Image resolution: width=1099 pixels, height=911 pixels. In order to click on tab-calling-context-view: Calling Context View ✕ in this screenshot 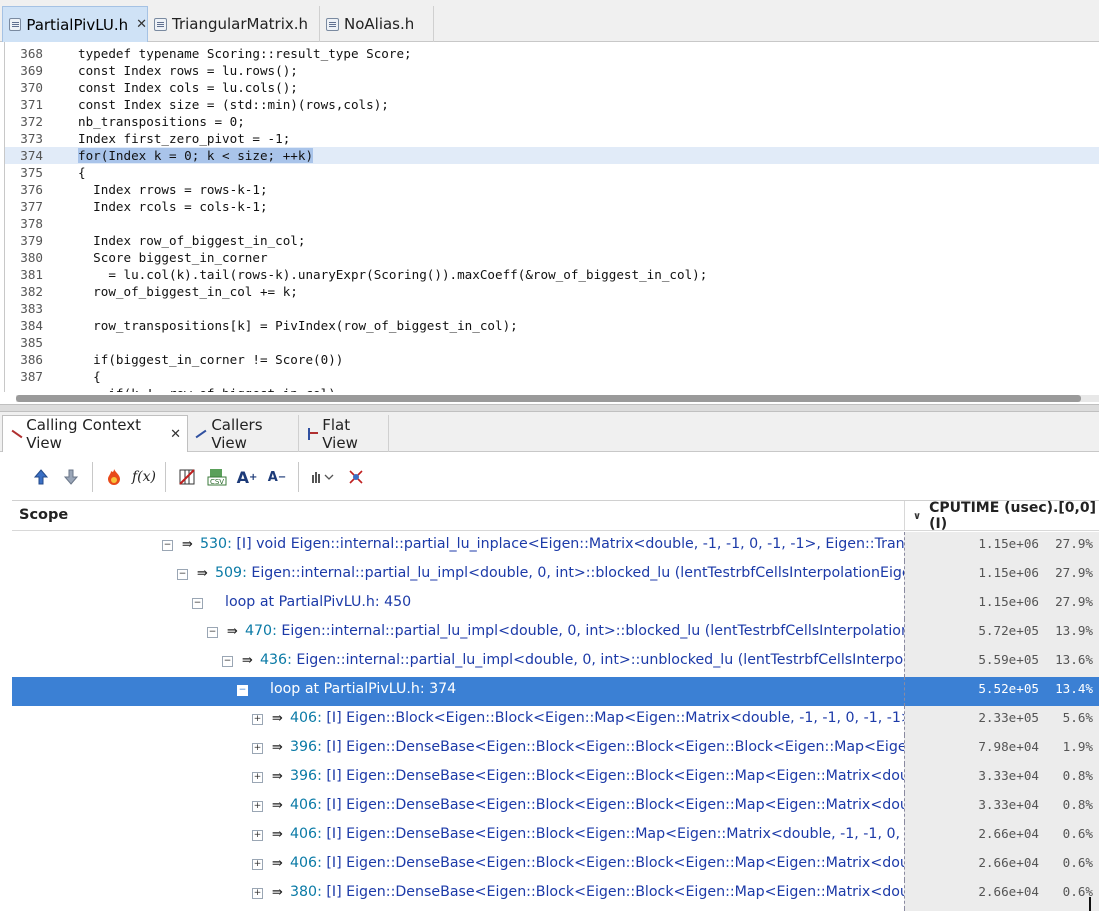, I will do `click(95, 433)`.